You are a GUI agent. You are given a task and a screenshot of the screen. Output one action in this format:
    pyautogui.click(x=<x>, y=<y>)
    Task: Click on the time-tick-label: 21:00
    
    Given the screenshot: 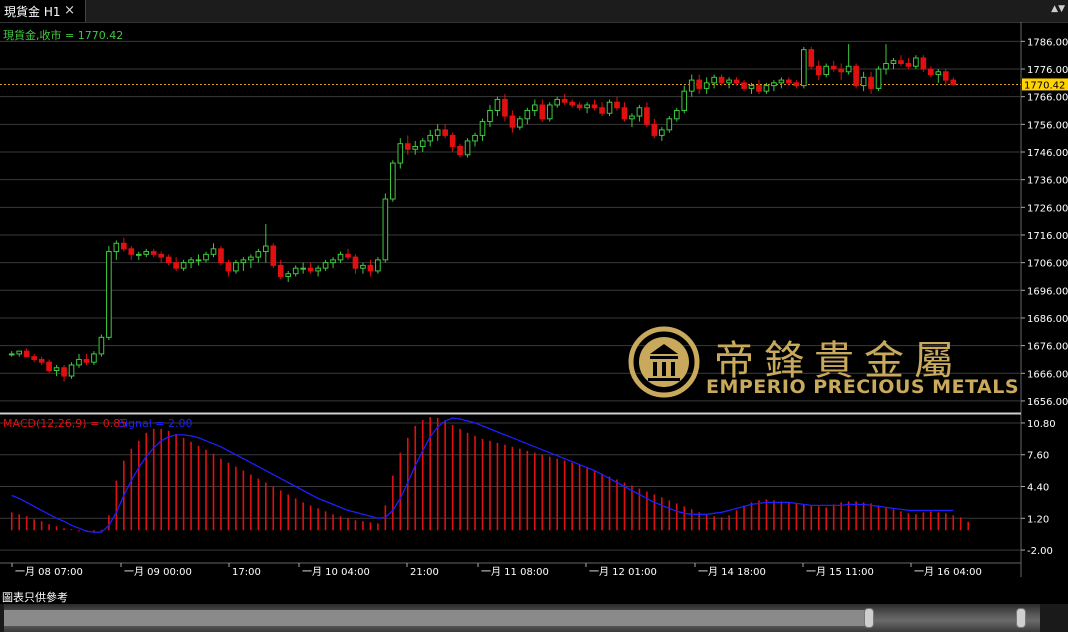 What is the action you would take?
    pyautogui.click(x=424, y=572)
    